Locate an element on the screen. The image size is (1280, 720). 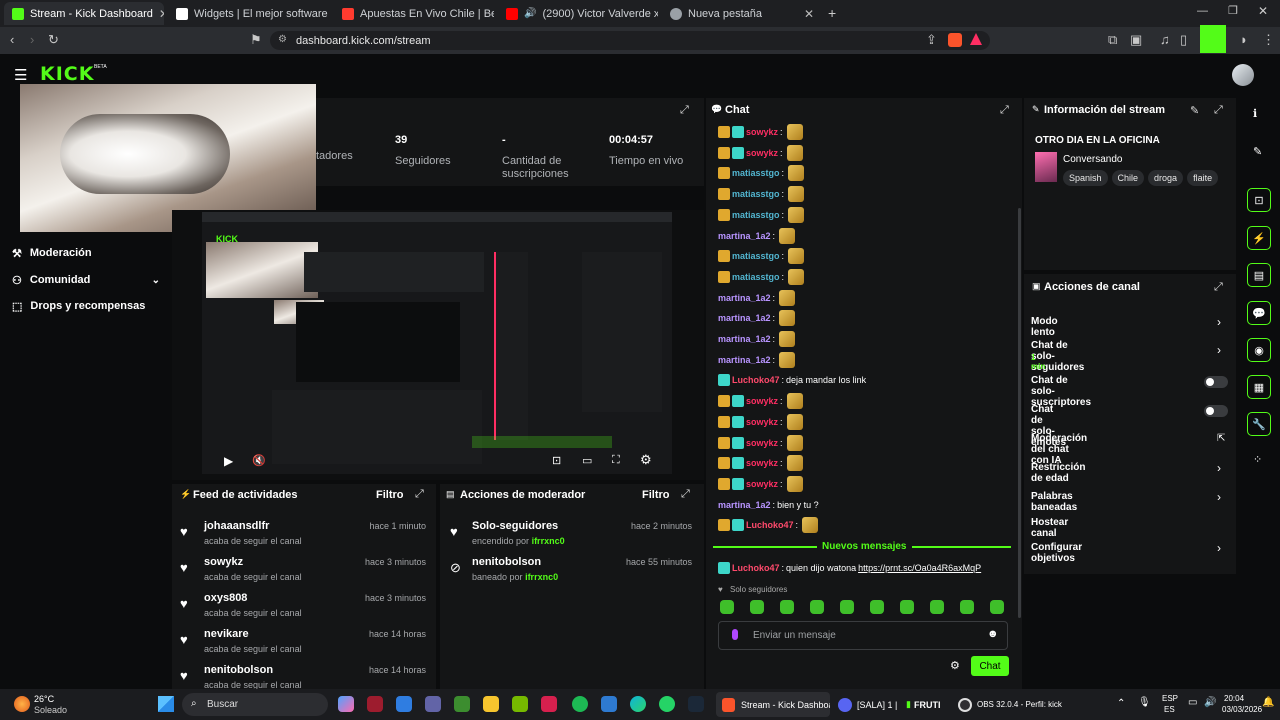
tag: Chile is located at coordinates (1128, 178).